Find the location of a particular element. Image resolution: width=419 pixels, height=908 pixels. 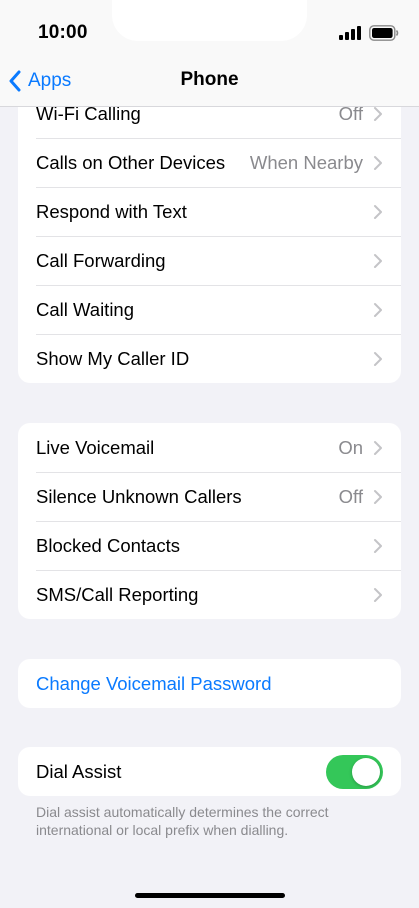

calls-on-other-devices-row: Calls on Other Devices When Nearby is located at coordinates (209, 162).